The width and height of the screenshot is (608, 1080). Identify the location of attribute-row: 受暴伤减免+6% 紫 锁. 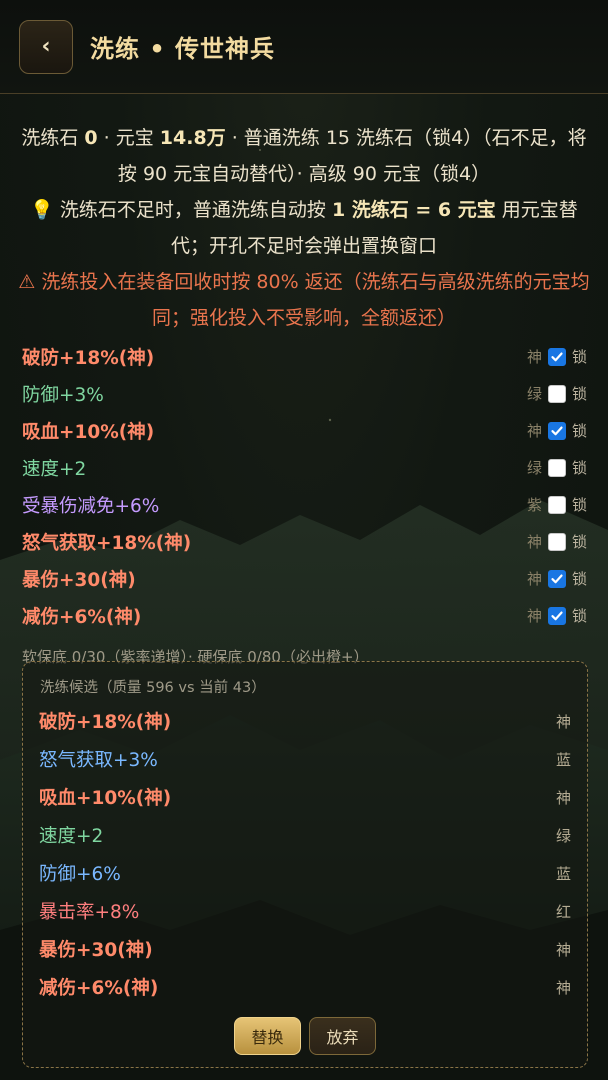
(304, 504).